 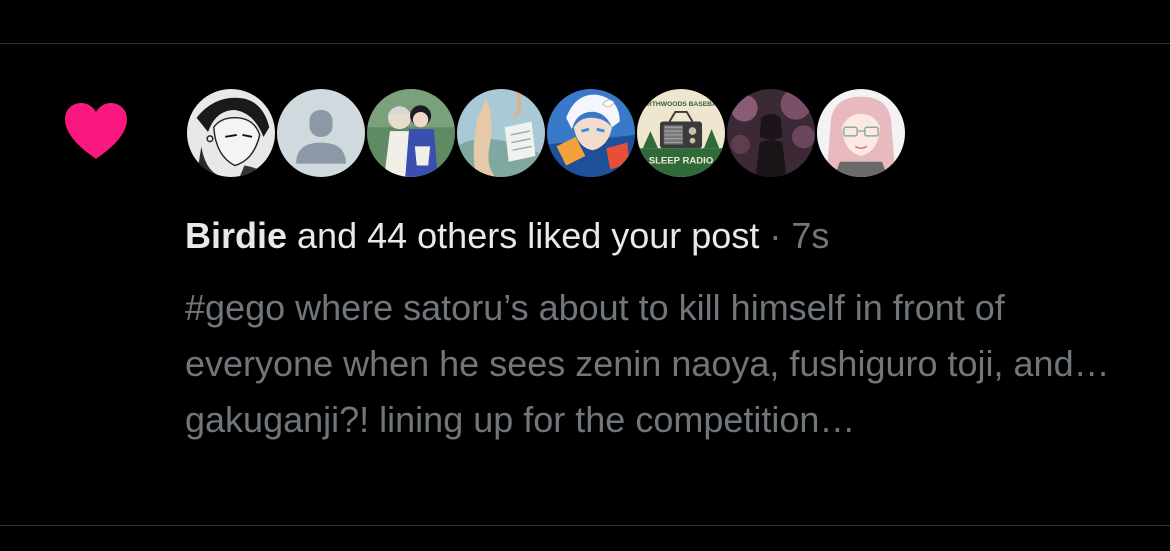 I want to click on svg-text: NORTHWOODS BASEBALL, so click(x=681, y=104).